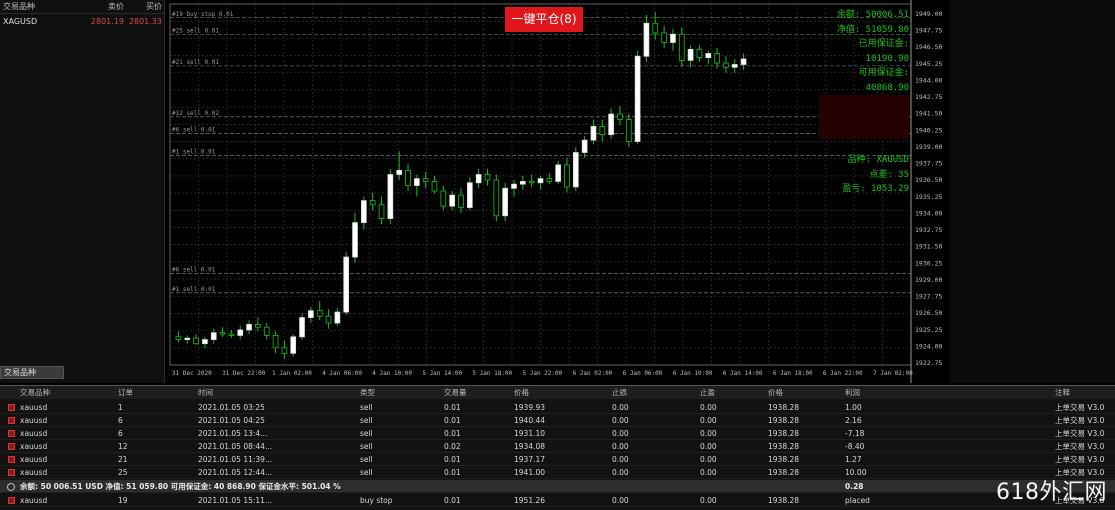 Image resolution: width=1115 pixels, height=510 pixels. Describe the element at coordinates (292, 373) in the screenshot. I see `time-axis-label: 1 Jan 02:00` at that location.